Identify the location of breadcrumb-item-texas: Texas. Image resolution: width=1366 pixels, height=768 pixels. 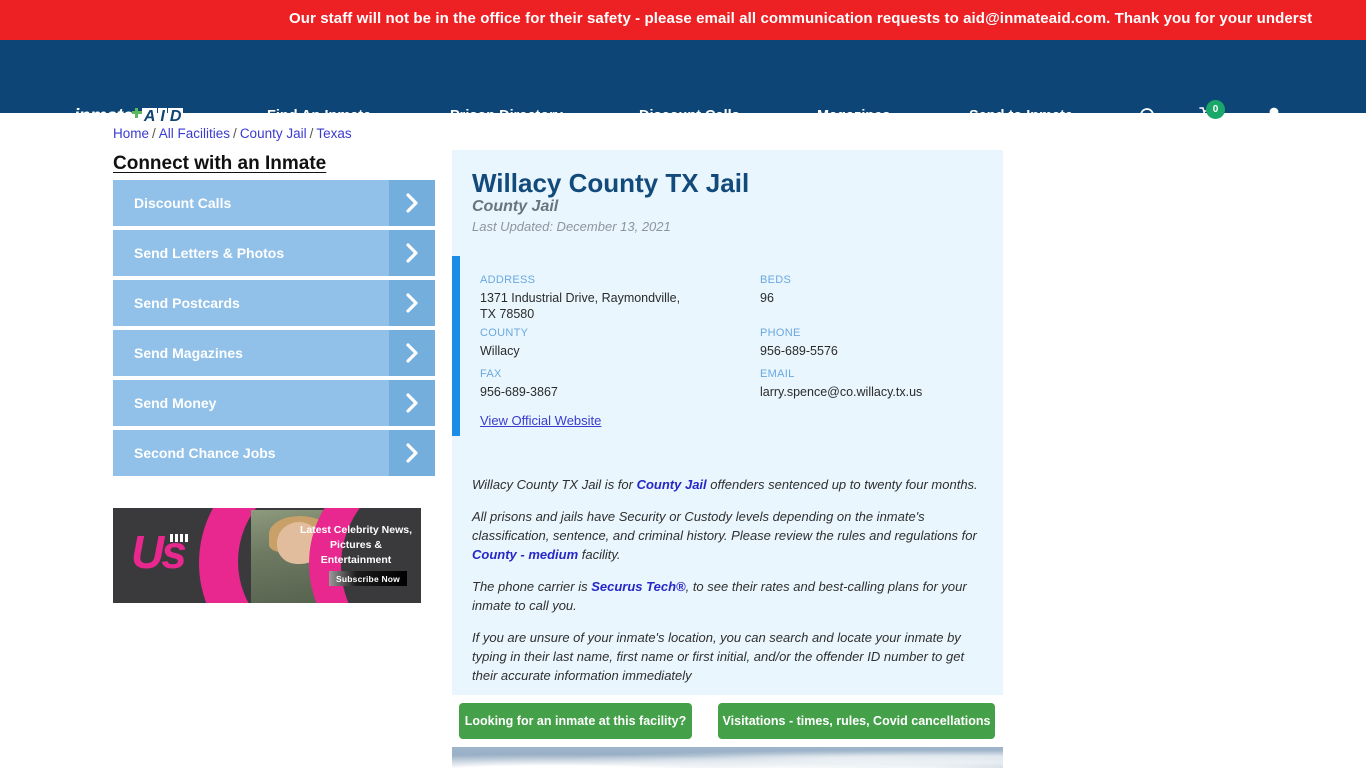
(333, 133).